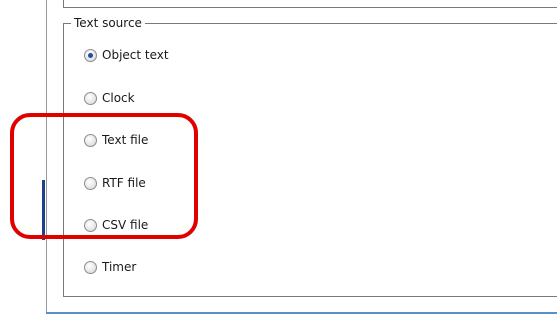  I want to click on radio-label-text-file: Text file, so click(125, 140).